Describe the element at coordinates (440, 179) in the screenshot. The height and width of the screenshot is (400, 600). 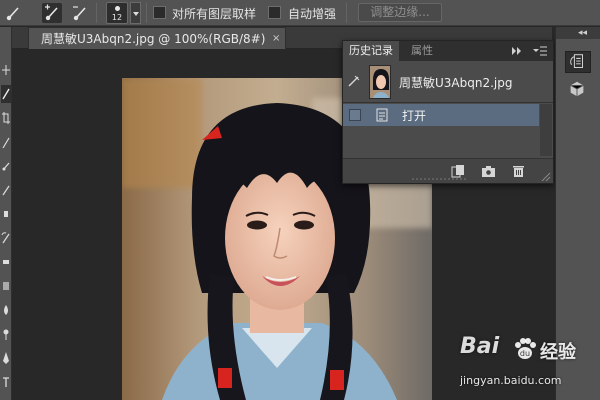
I see `panel-drag-handle` at that location.